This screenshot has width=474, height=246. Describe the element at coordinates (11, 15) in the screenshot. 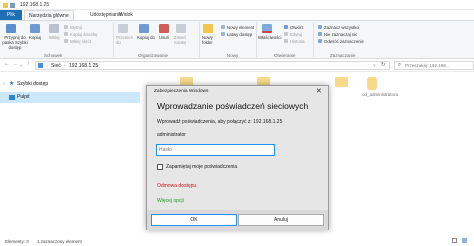

I see `tab-file: Plik` at that location.